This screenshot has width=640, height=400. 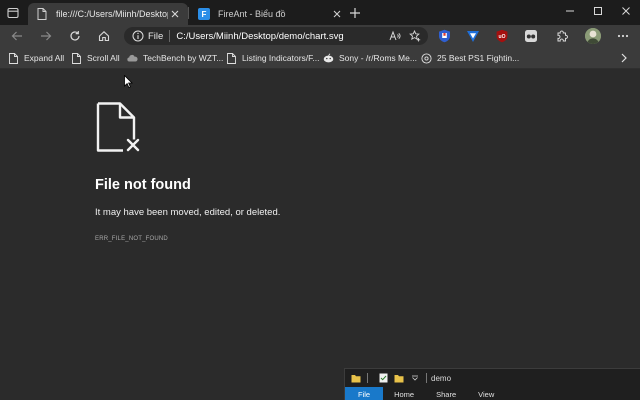 I want to click on add-favorite-icon, so click(x=415, y=36).